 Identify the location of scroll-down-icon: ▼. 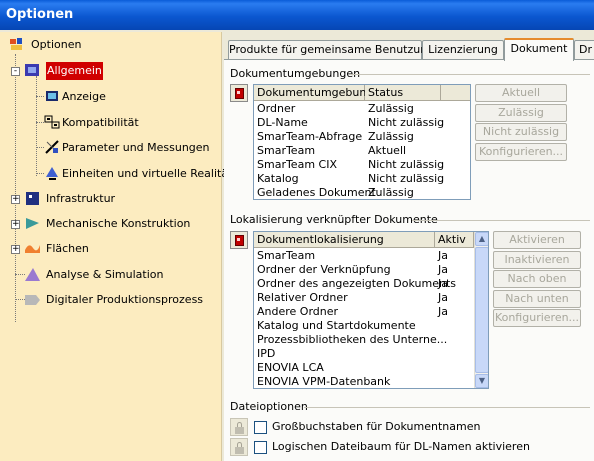
(481, 381).